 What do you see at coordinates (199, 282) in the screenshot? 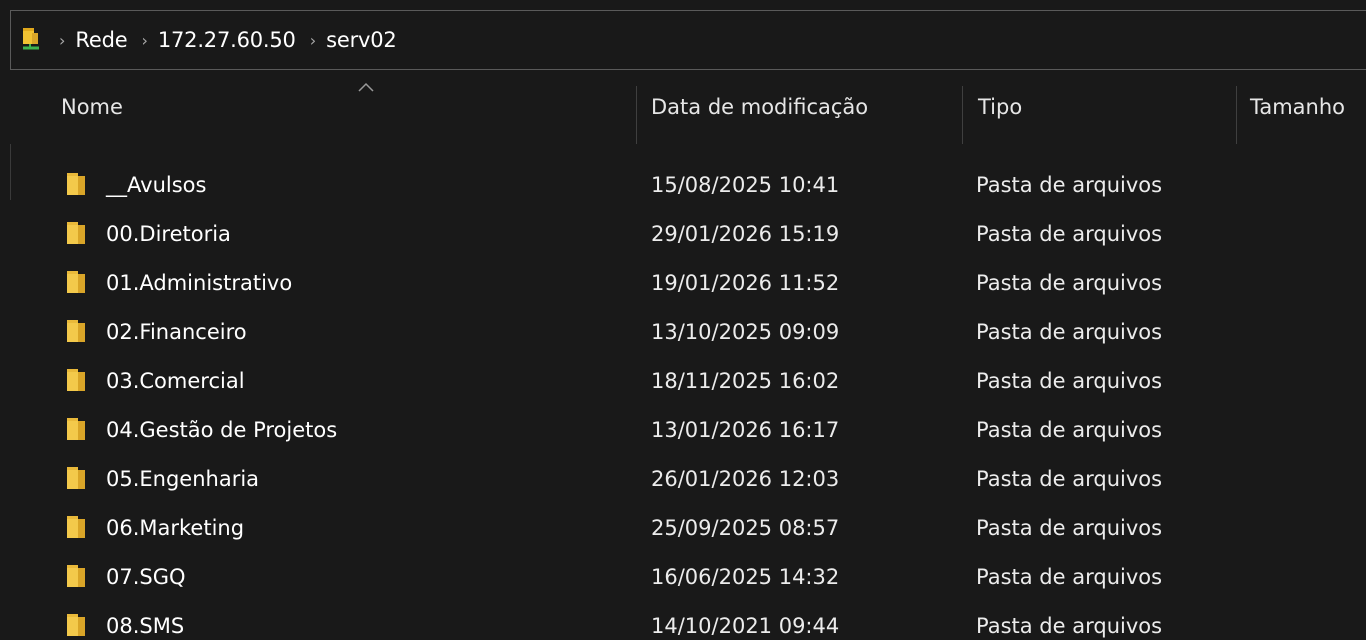
I see `file-name: 01.Administrativo` at bounding box center [199, 282].